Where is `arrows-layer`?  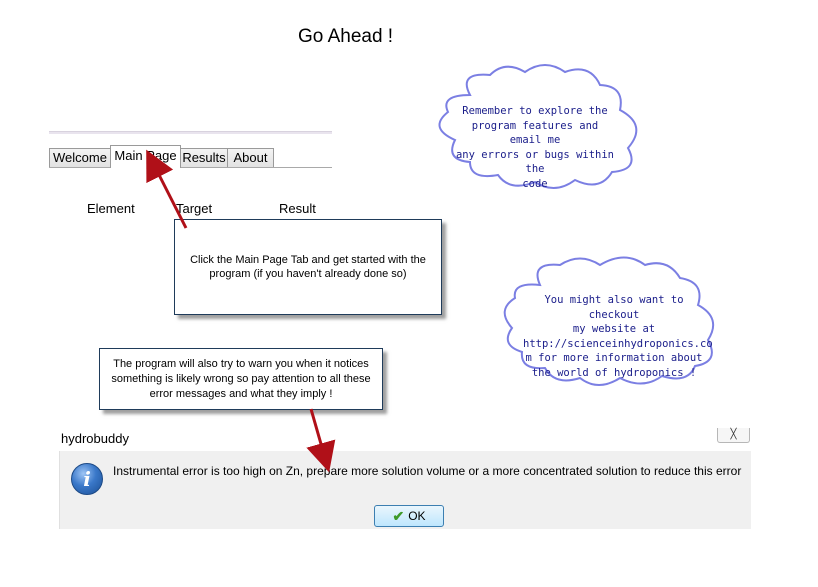
arrows-layer is located at coordinates (241, 311).